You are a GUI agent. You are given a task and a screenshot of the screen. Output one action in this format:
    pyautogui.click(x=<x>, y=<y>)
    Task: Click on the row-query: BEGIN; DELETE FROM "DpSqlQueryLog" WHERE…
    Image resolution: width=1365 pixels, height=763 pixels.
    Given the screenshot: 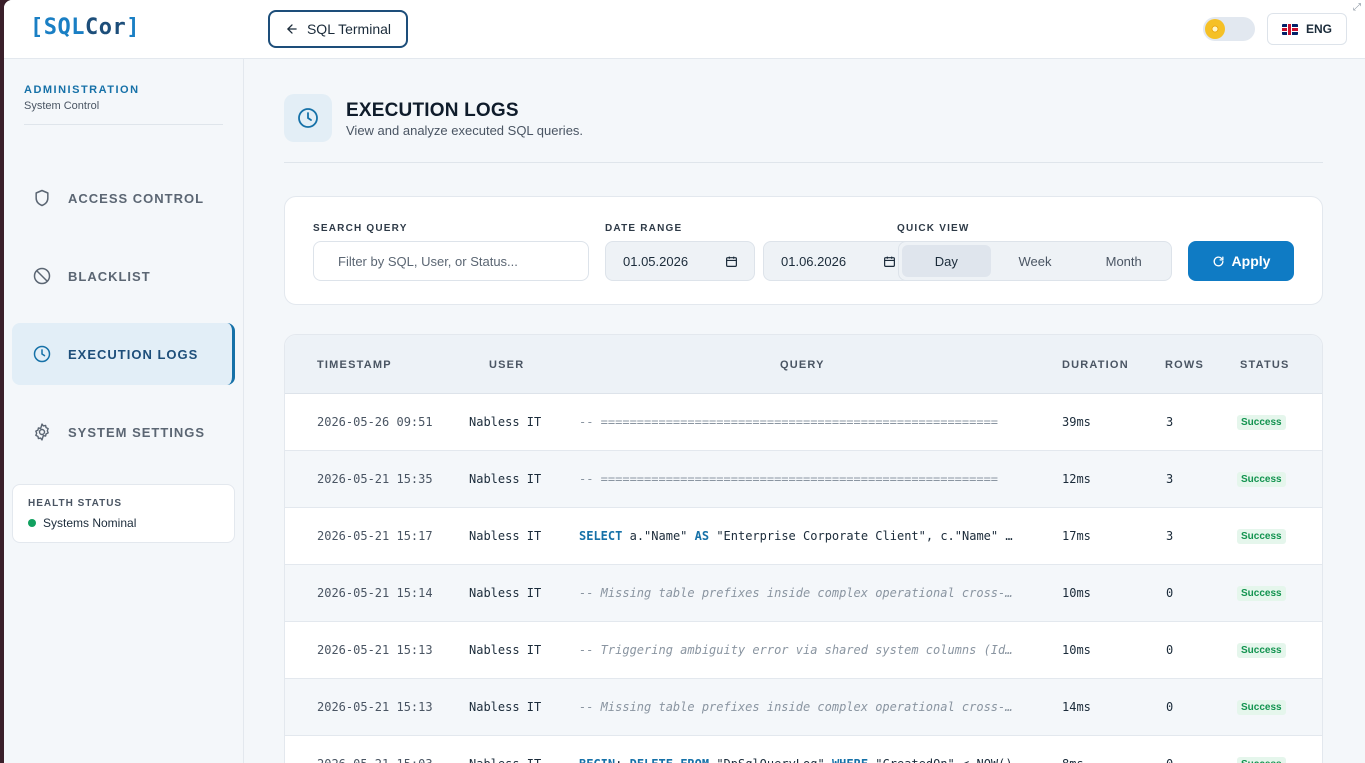 What is the action you would take?
    pyautogui.click(x=797, y=760)
    